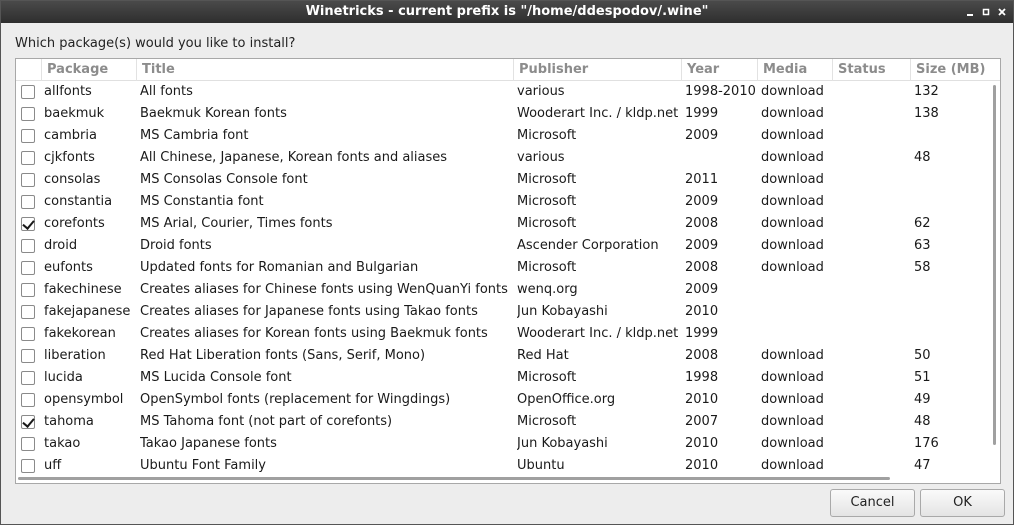 Image resolution: width=1014 pixels, height=525 pixels. What do you see at coordinates (871, 70) in the screenshot?
I see `header-status: Status` at bounding box center [871, 70].